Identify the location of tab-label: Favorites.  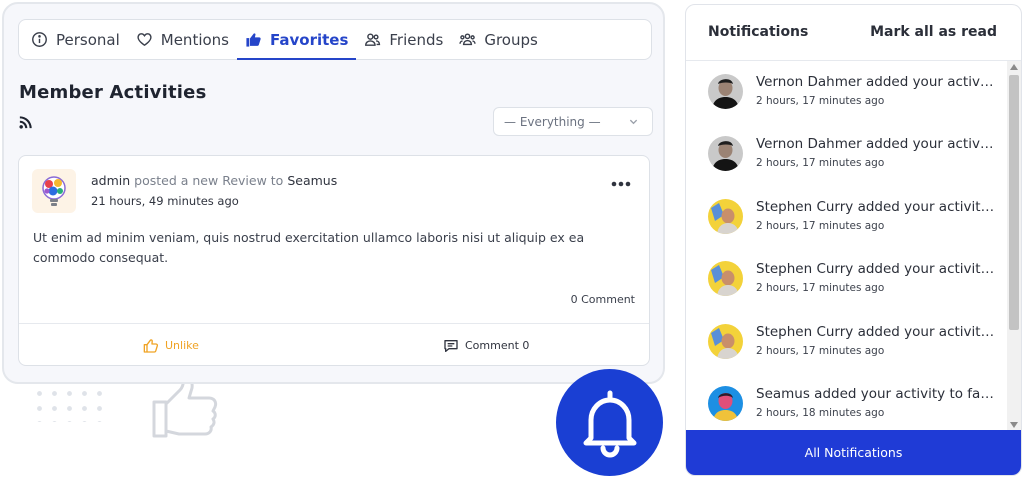
(309, 39).